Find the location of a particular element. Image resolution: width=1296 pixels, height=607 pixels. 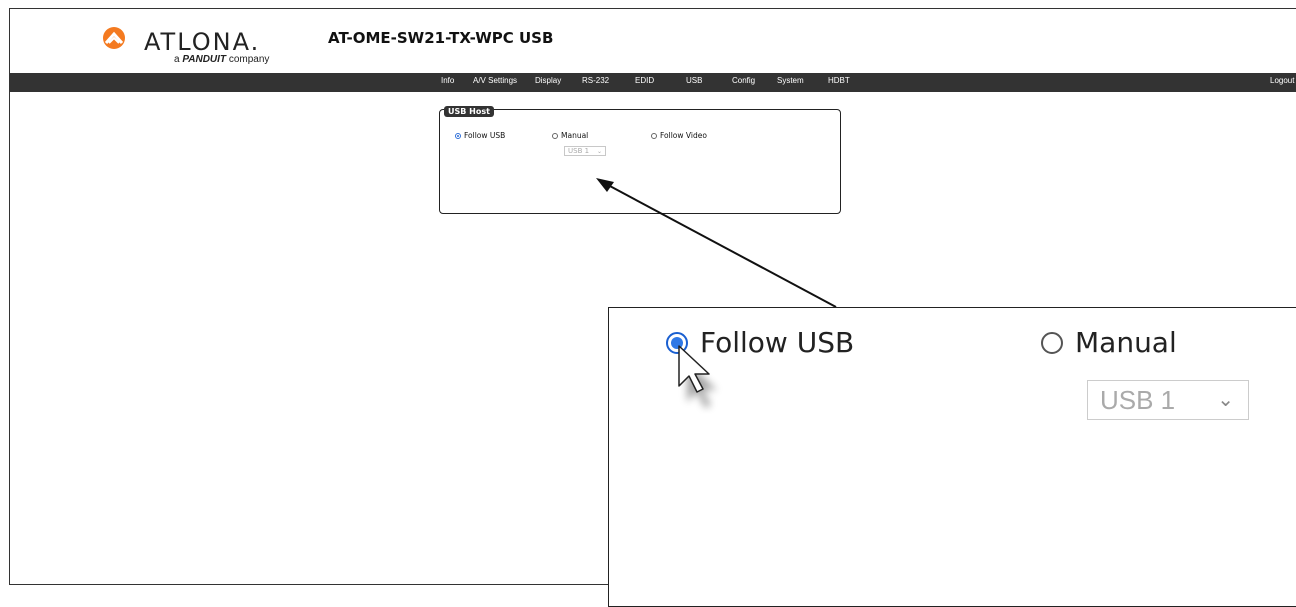

zoom-manual-label: Manual is located at coordinates (1126, 342).